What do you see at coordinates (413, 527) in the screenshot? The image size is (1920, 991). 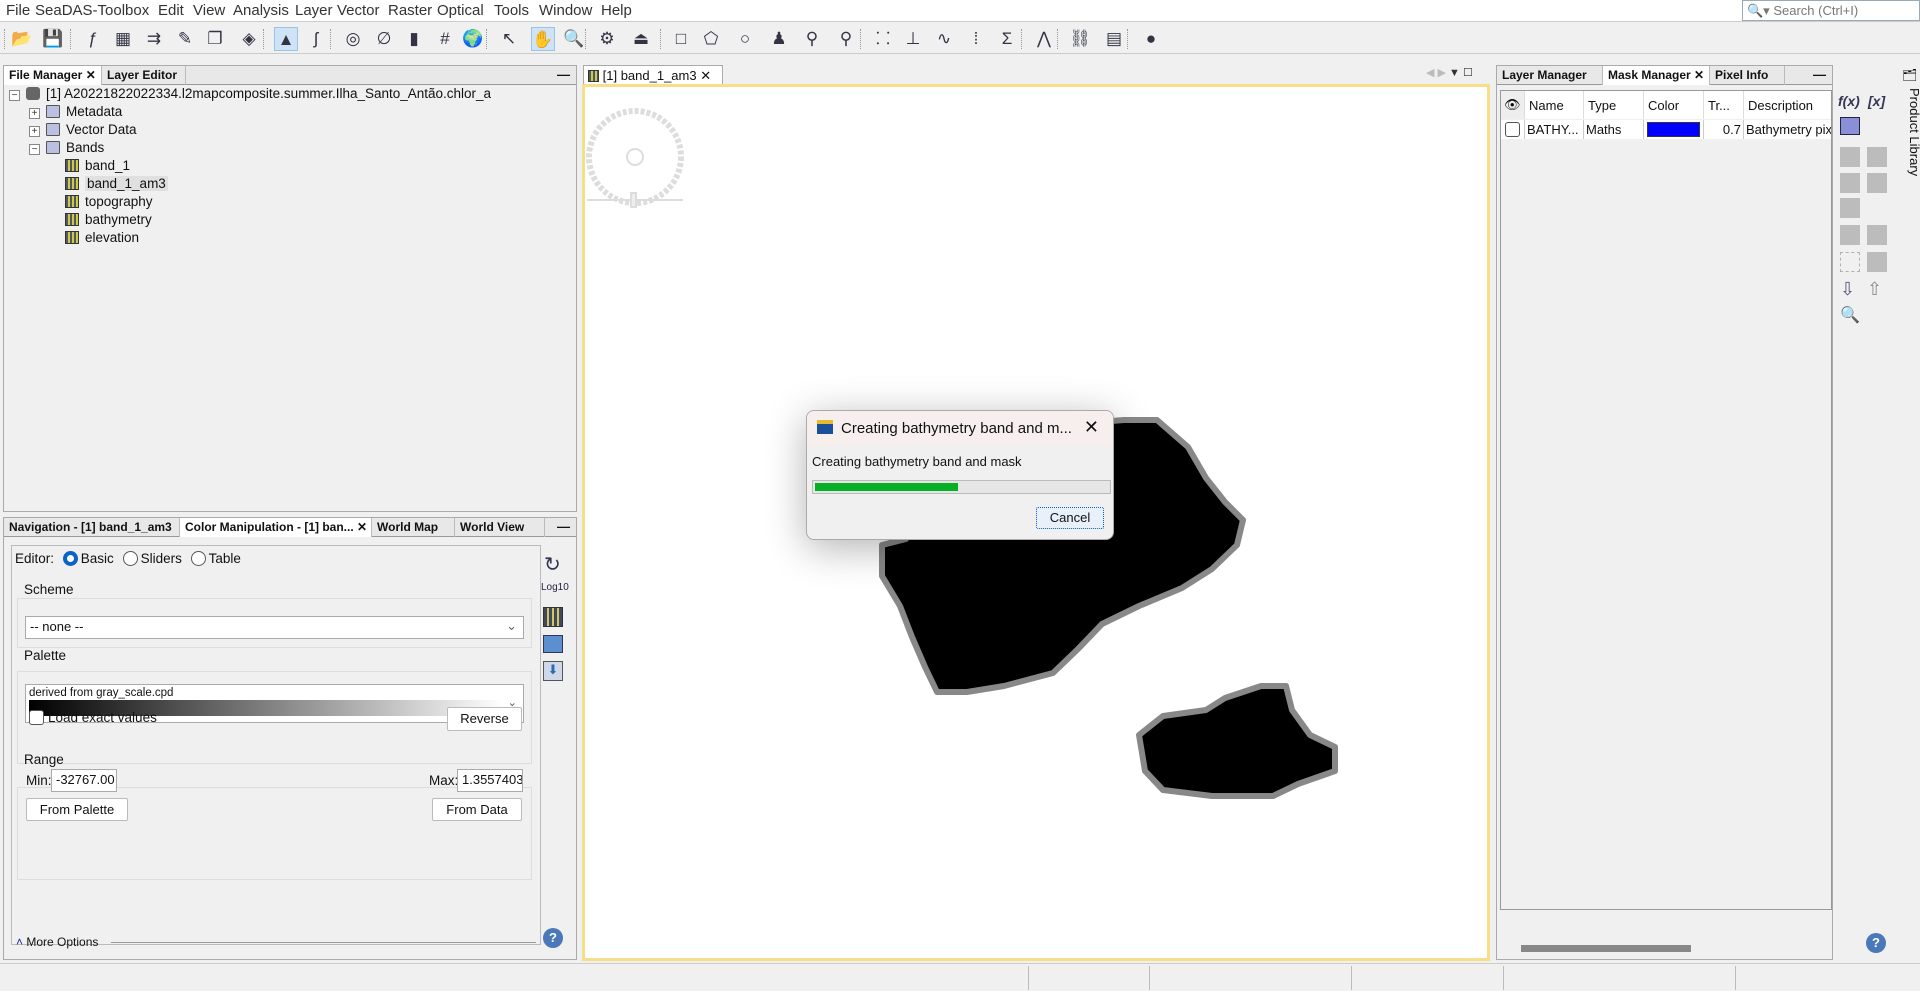 I see `tab-world-map: World Map` at bounding box center [413, 527].